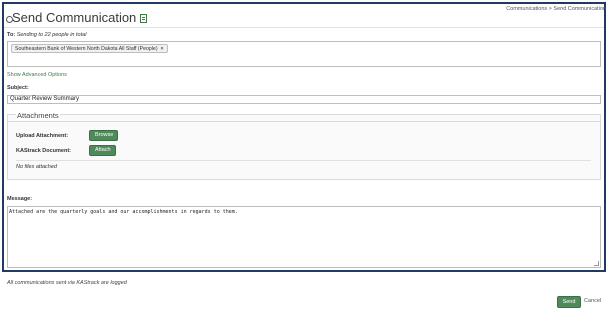  What do you see at coordinates (304, 27) in the screenshot?
I see `header-divider` at bounding box center [304, 27].